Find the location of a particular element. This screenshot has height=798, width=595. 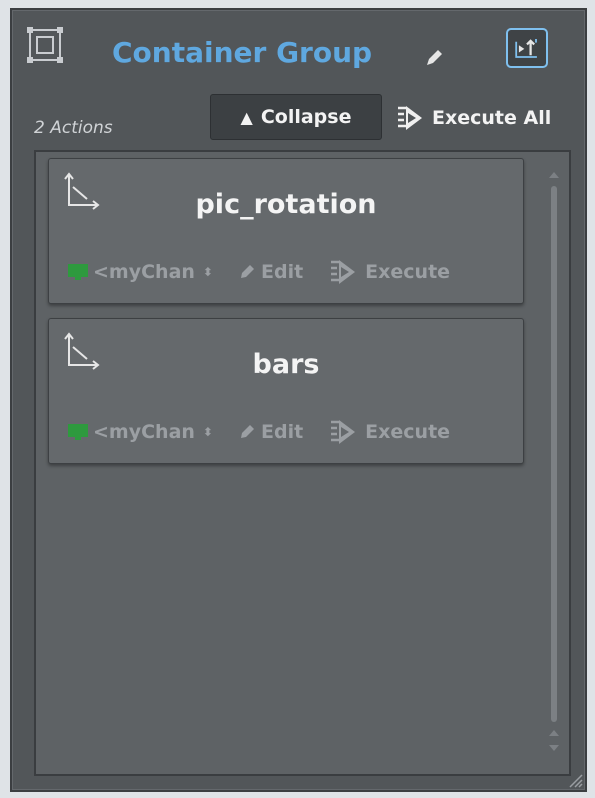

triangle-up-icon: ▲ is located at coordinates (246, 117).